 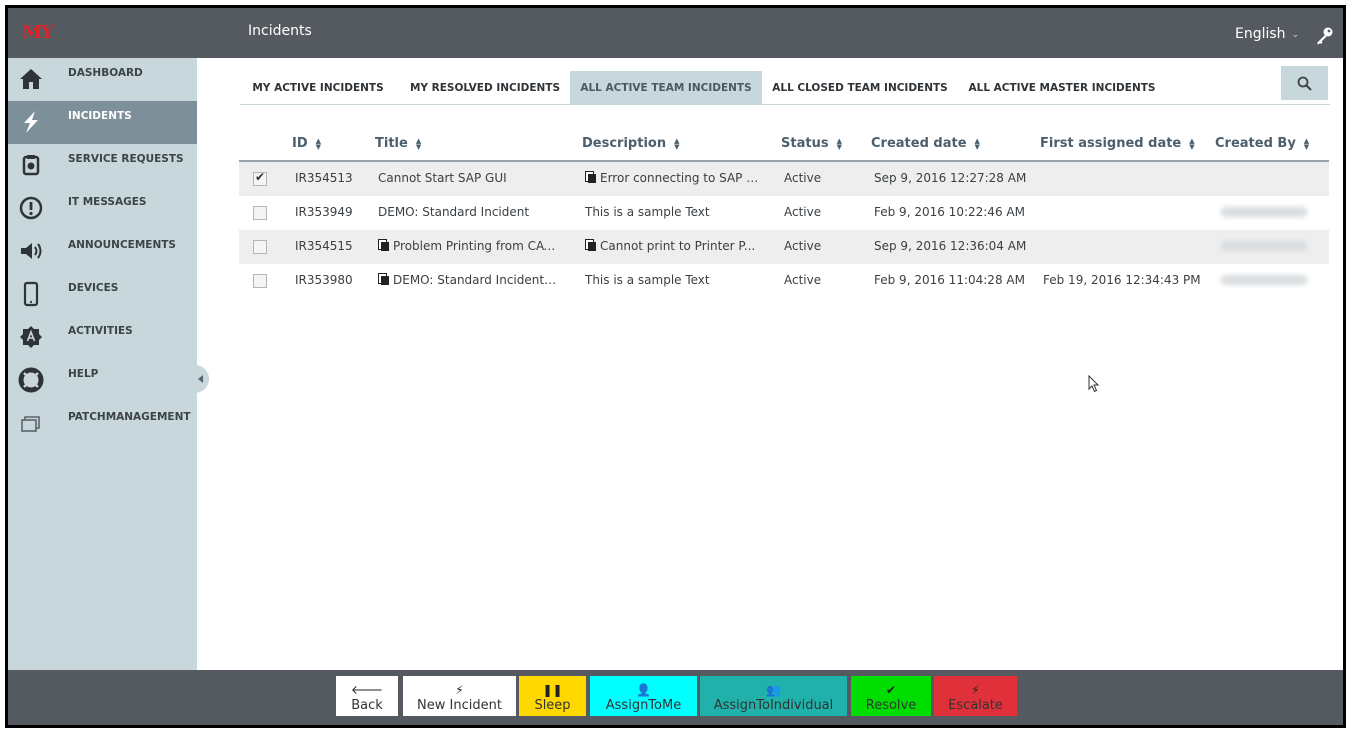 What do you see at coordinates (31, 251) in the screenshot?
I see `speaker-icon` at bounding box center [31, 251].